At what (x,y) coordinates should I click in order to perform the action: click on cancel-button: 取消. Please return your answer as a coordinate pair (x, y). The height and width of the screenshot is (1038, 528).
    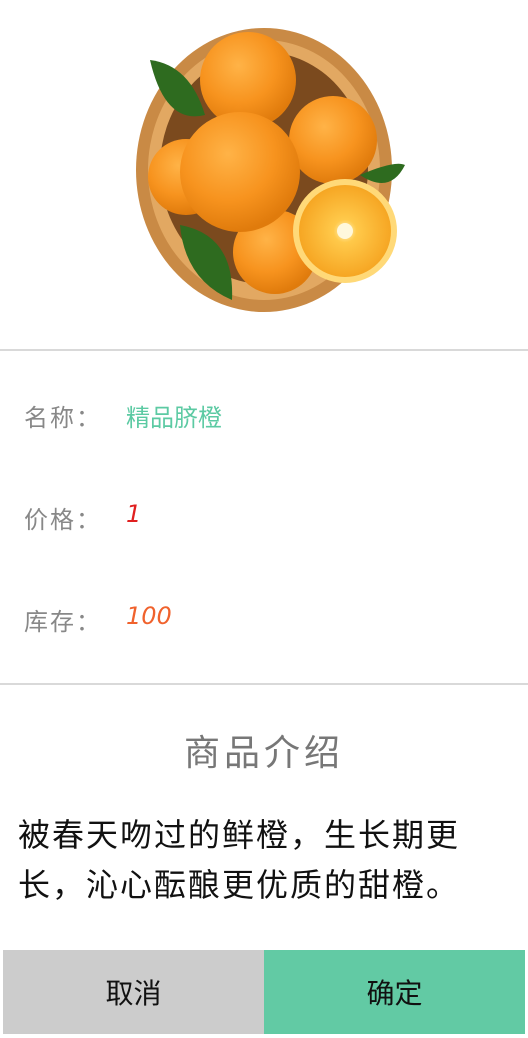
    Looking at the image, I should click on (133, 992).